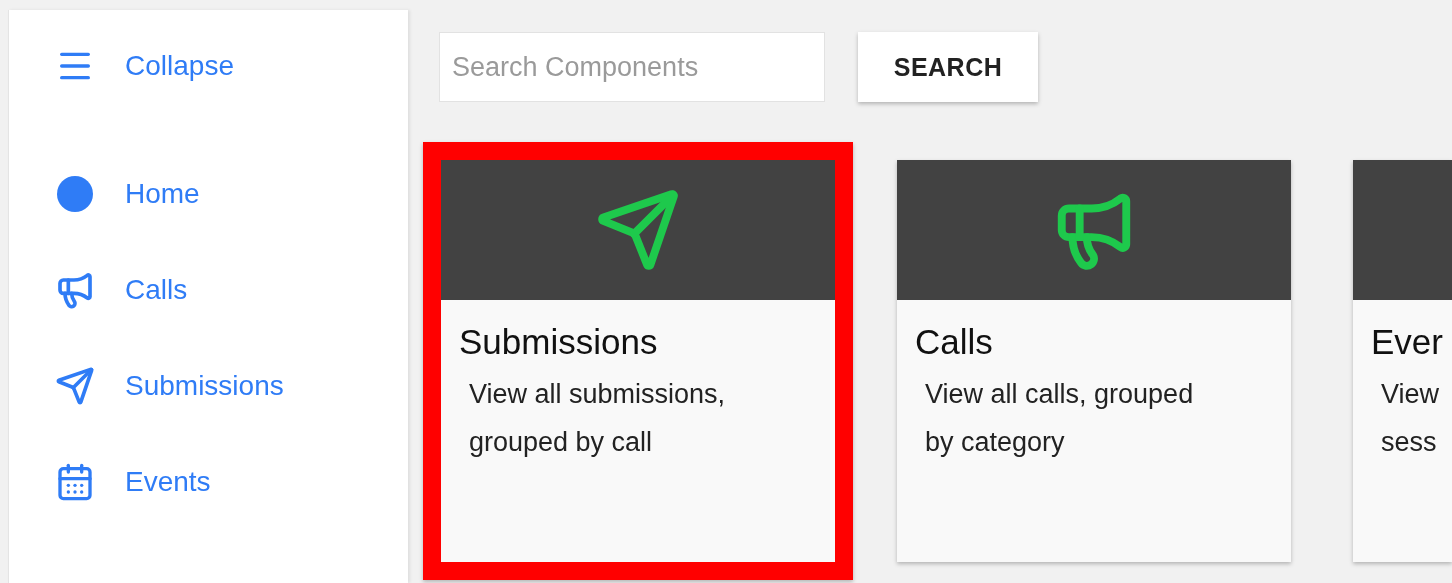 The height and width of the screenshot is (583, 1452). What do you see at coordinates (133, 482) in the screenshot?
I see `sidebar-item: Events` at bounding box center [133, 482].